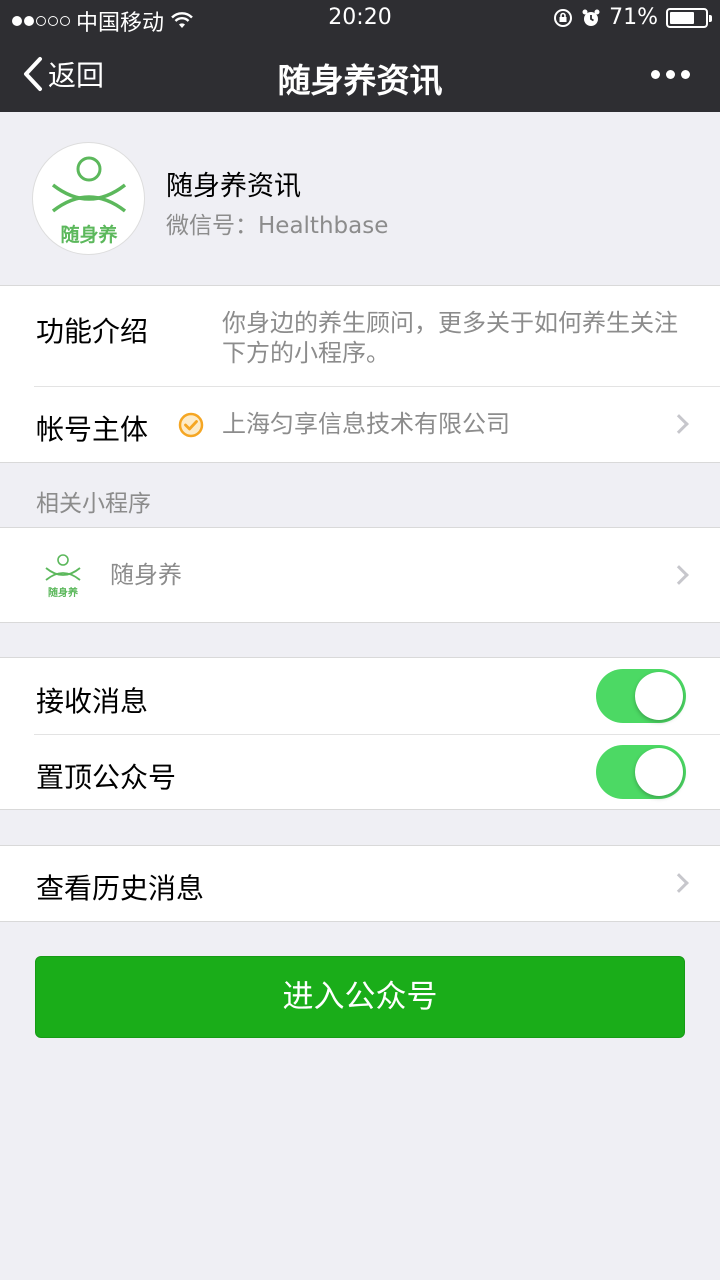  Describe the element at coordinates (63, 592) in the screenshot. I see `mini-program-logo-text: 随身养` at that location.